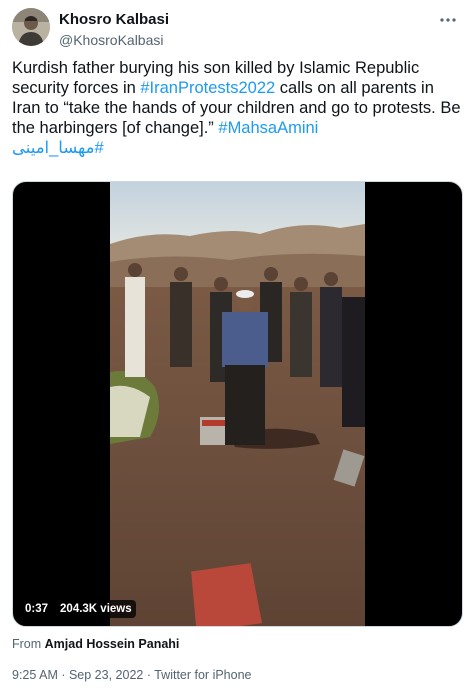 This screenshot has height=692, width=472. I want to click on avatar, so click(31, 27).